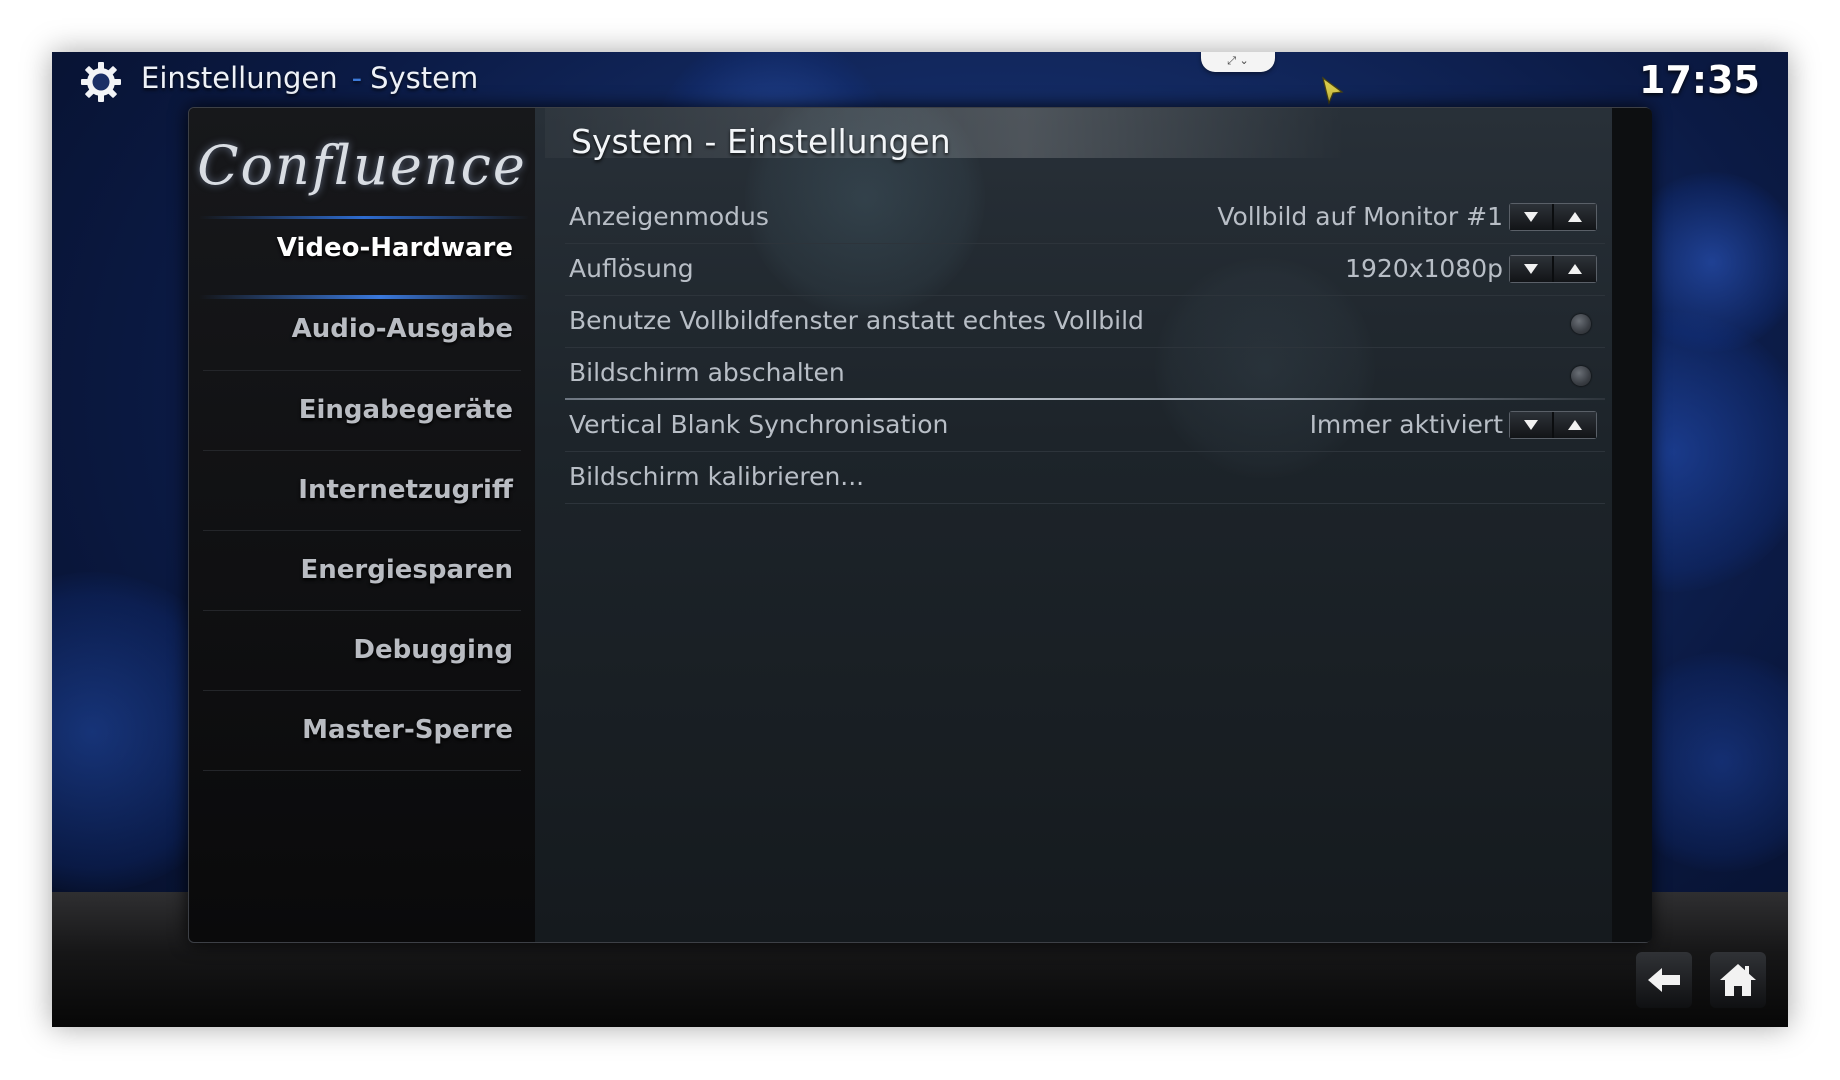 The image size is (1840, 1080). I want to click on sidebar-item-energiesparen: Energiesparen, so click(353, 570).